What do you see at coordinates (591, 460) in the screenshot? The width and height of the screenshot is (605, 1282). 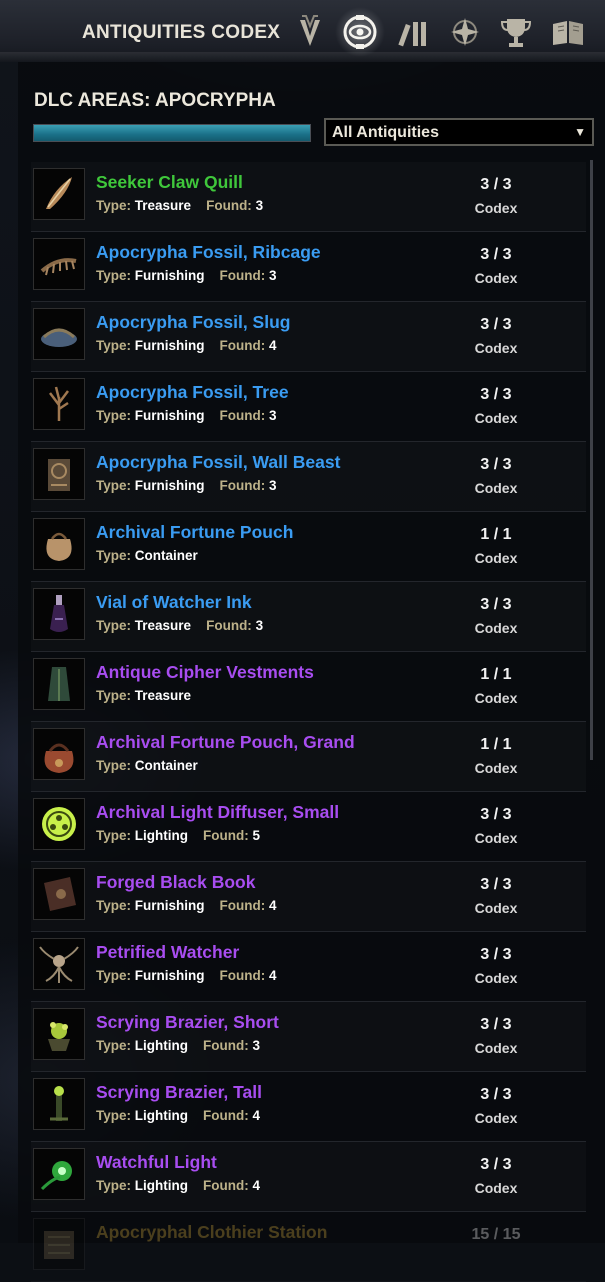 I see `list-scrollbar` at bounding box center [591, 460].